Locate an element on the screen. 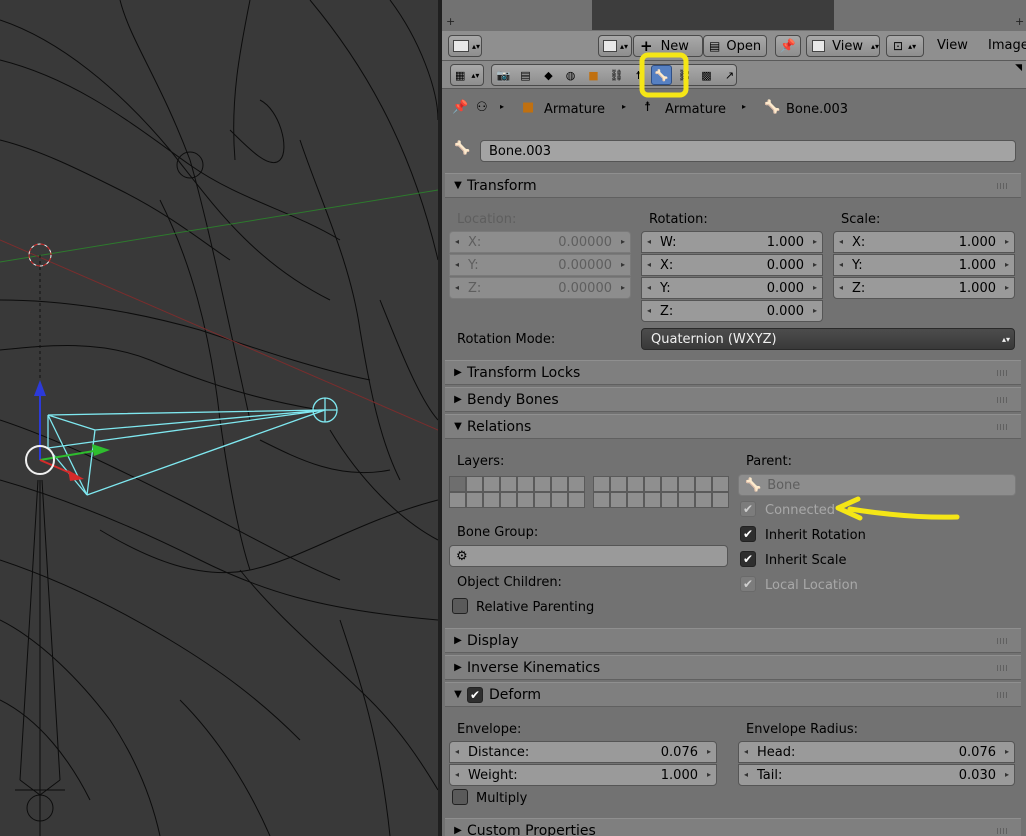 The image size is (1026, 836). rotation-w-field: ◂ W: 1.000 ▸ is located at coordinates (732, 242).